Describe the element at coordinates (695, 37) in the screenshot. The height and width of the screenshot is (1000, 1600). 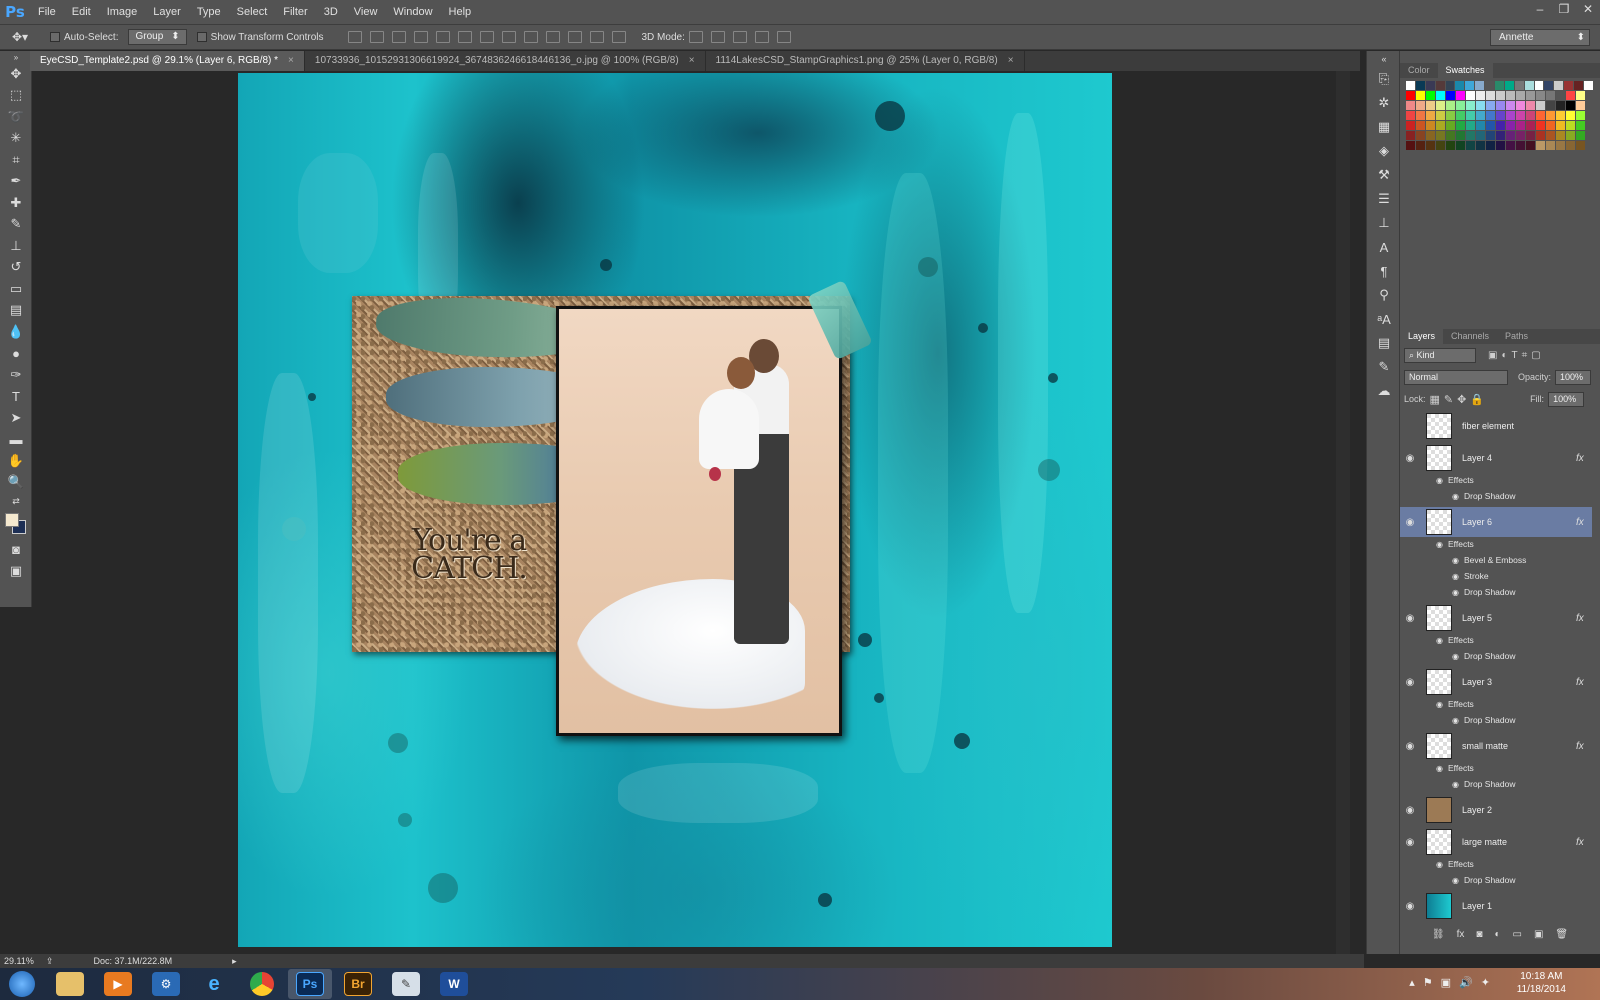
I see `3d-rotate-icon` at that location.